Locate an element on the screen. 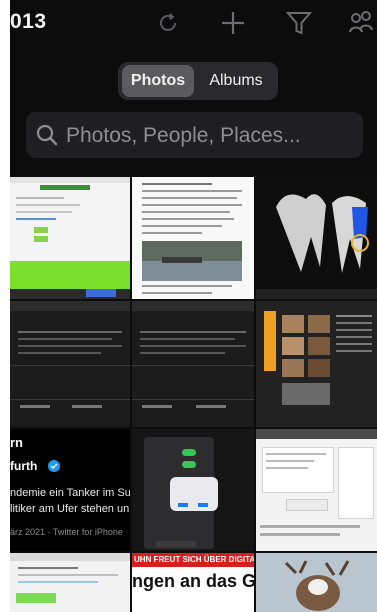 Image resolution: width=377 pixels, height=612 pixels. add-icon is located at coordinates (233, 25).